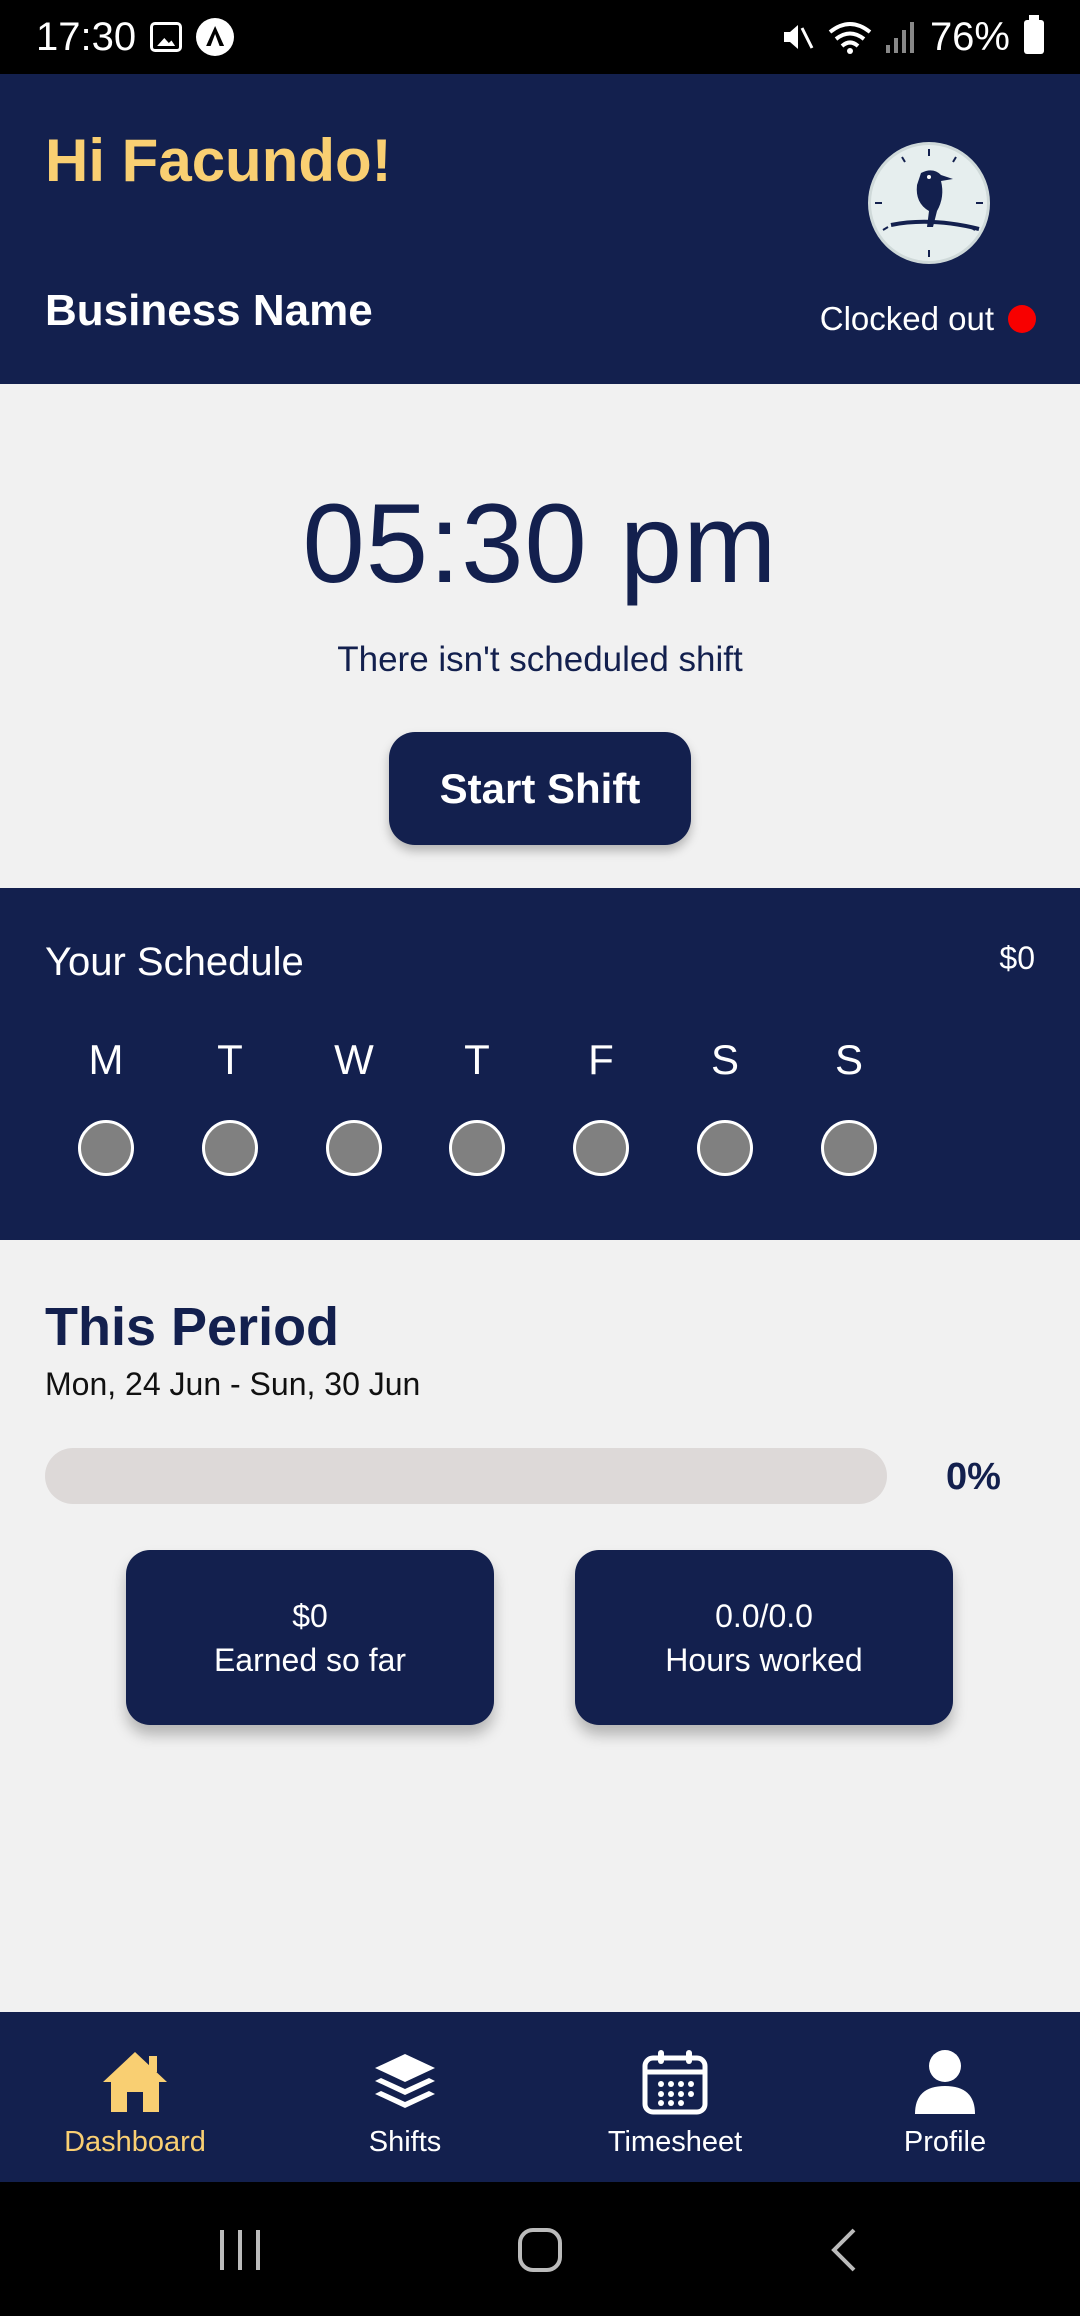 Image resolution: width=1080 pixels, height=2316 pixels. What do you see at coordinates (405, 2081) in the screenshot?
I see `layers-icon` at bounding box center [405, 2081].